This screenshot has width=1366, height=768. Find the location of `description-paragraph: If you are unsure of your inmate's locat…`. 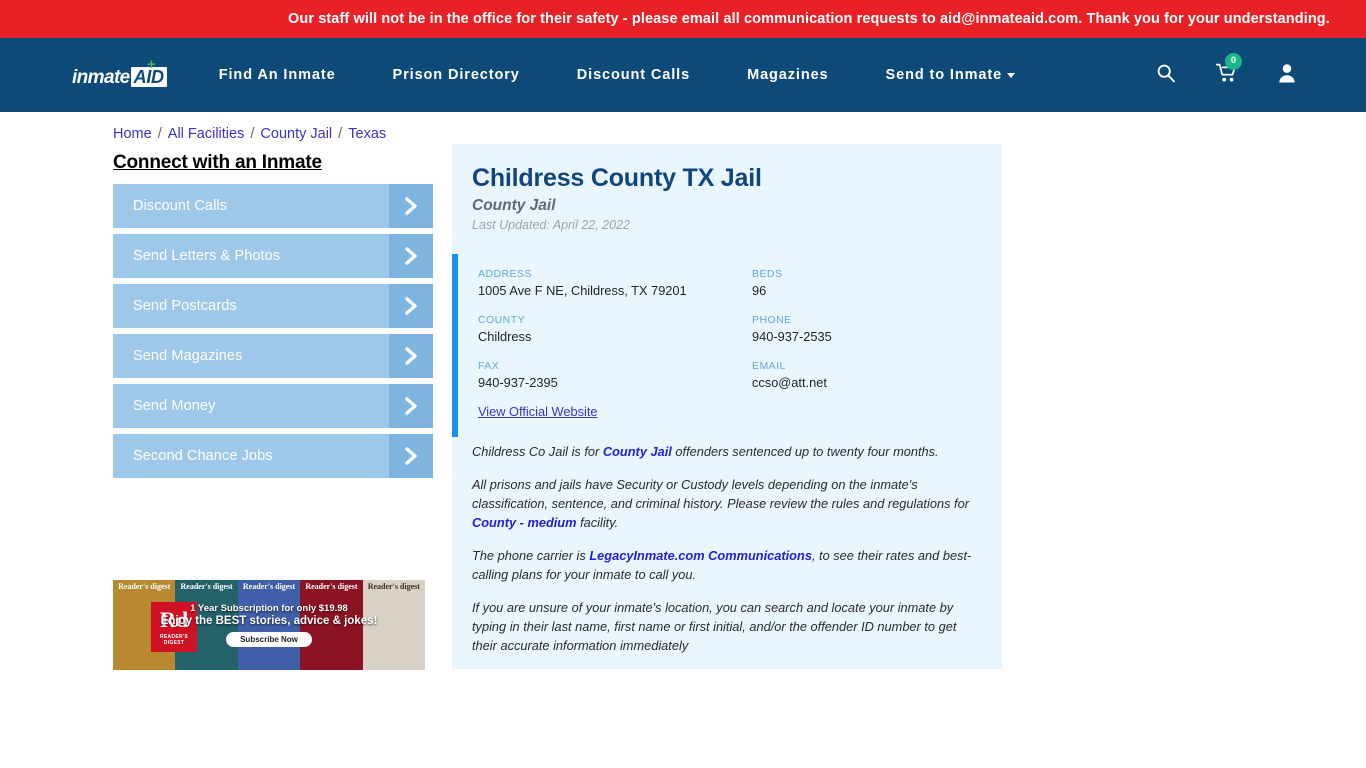

description-paragraph: If you are unsure of your inmate's locat… is located at coordinates (714, 626).